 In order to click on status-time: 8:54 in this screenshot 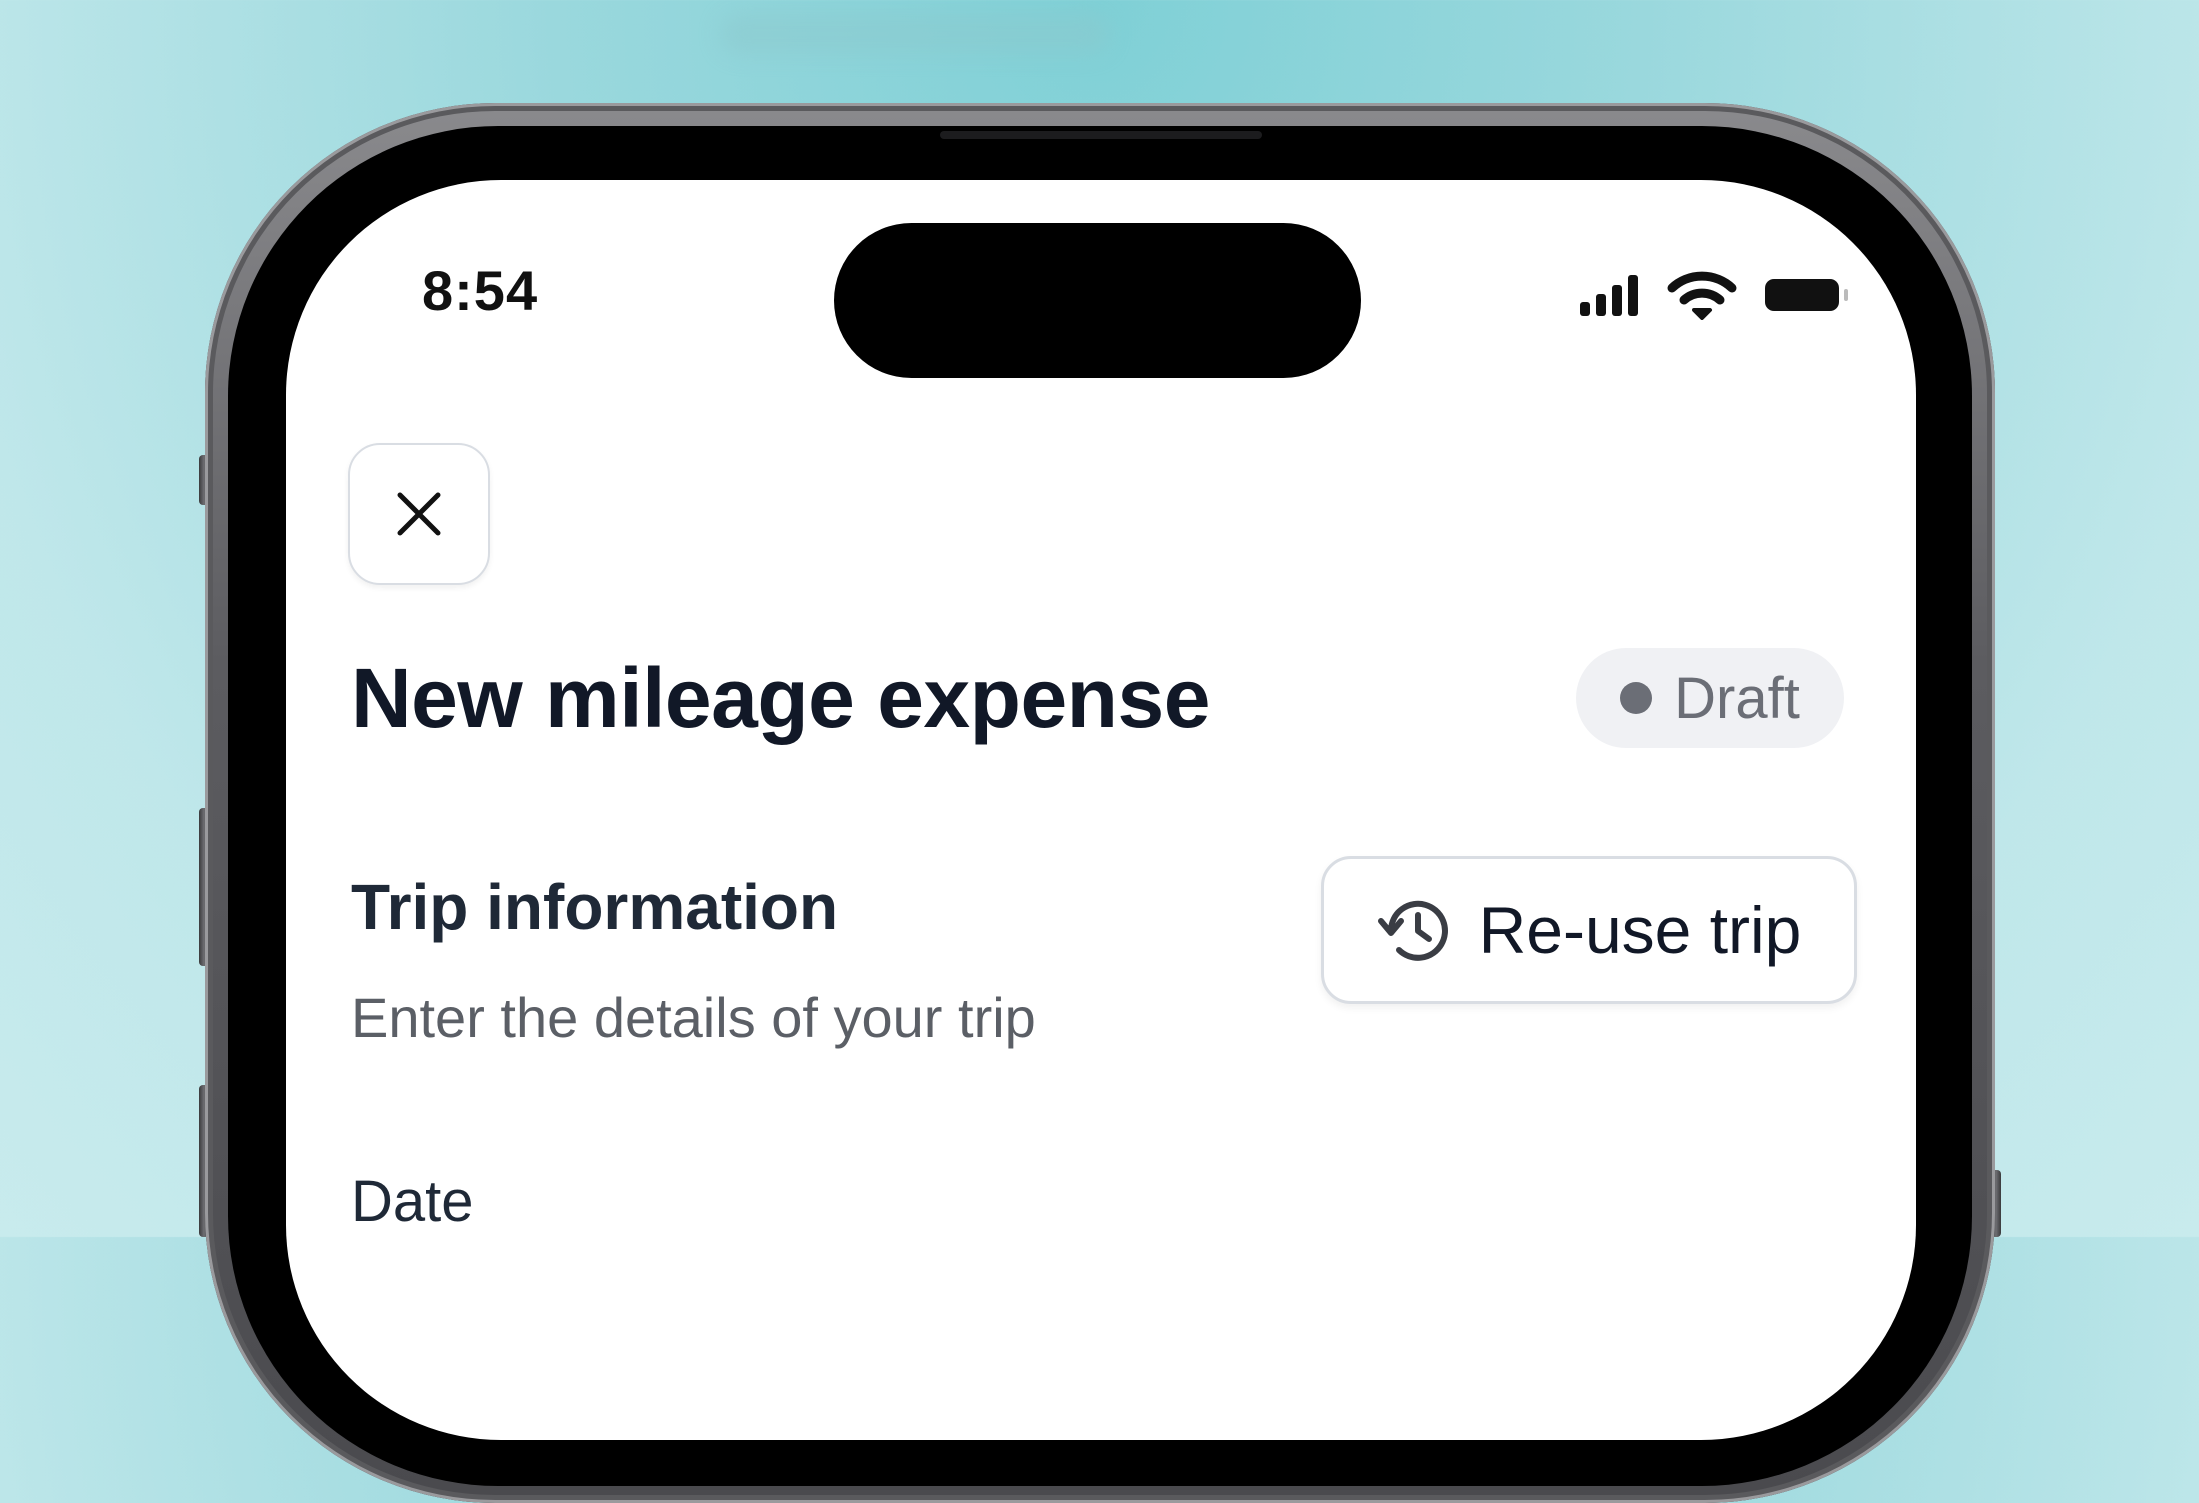, I will do `click(480, 290)`.